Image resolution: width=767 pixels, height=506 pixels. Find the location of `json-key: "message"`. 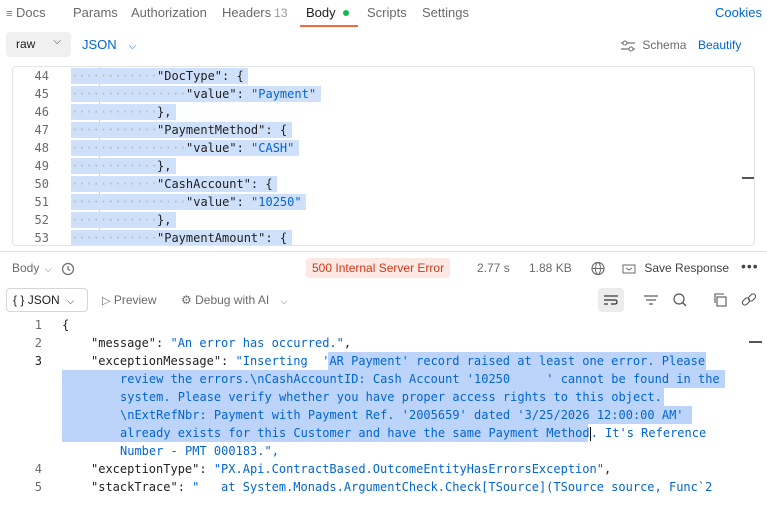

json-key: "message" is located at coordinates (124, 343).